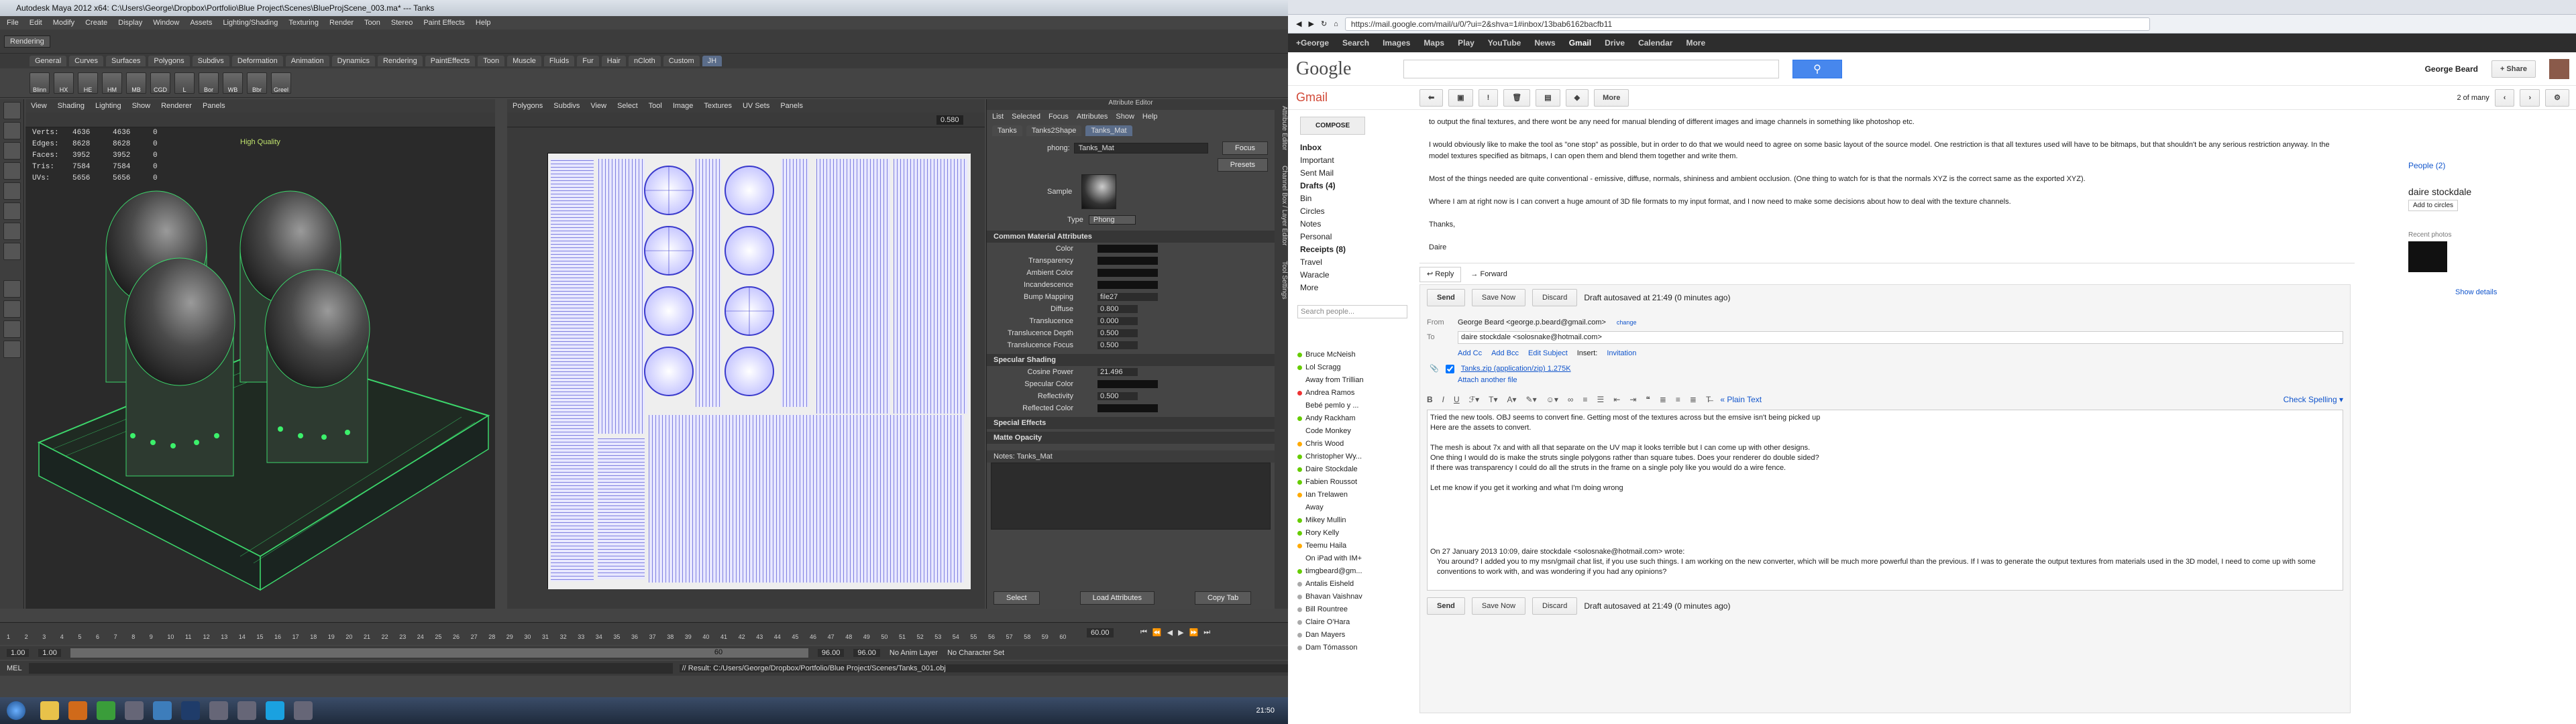  I want to click on shelf-tab-surfaces: Surfaces, so click(125, 61).